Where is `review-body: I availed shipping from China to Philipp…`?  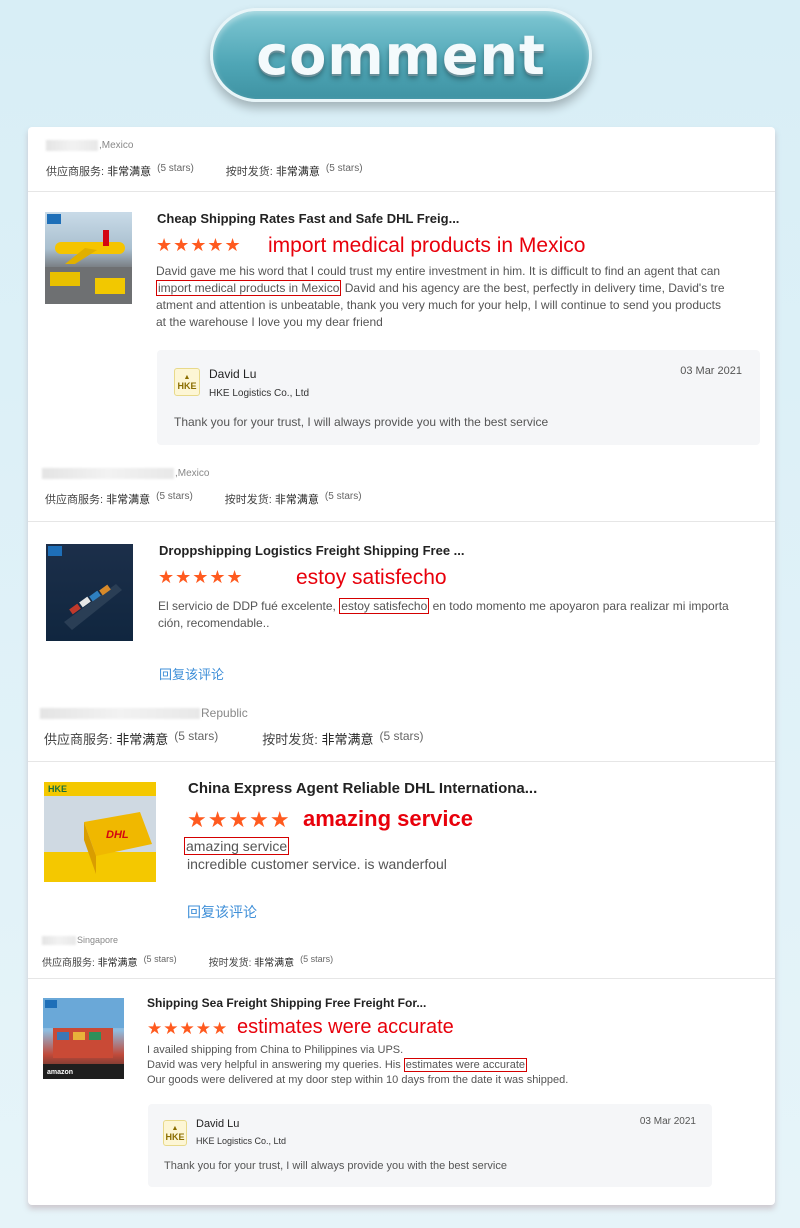
review-body: I availed shipping from China to Philipp… is located at coordinates (358, 1065).